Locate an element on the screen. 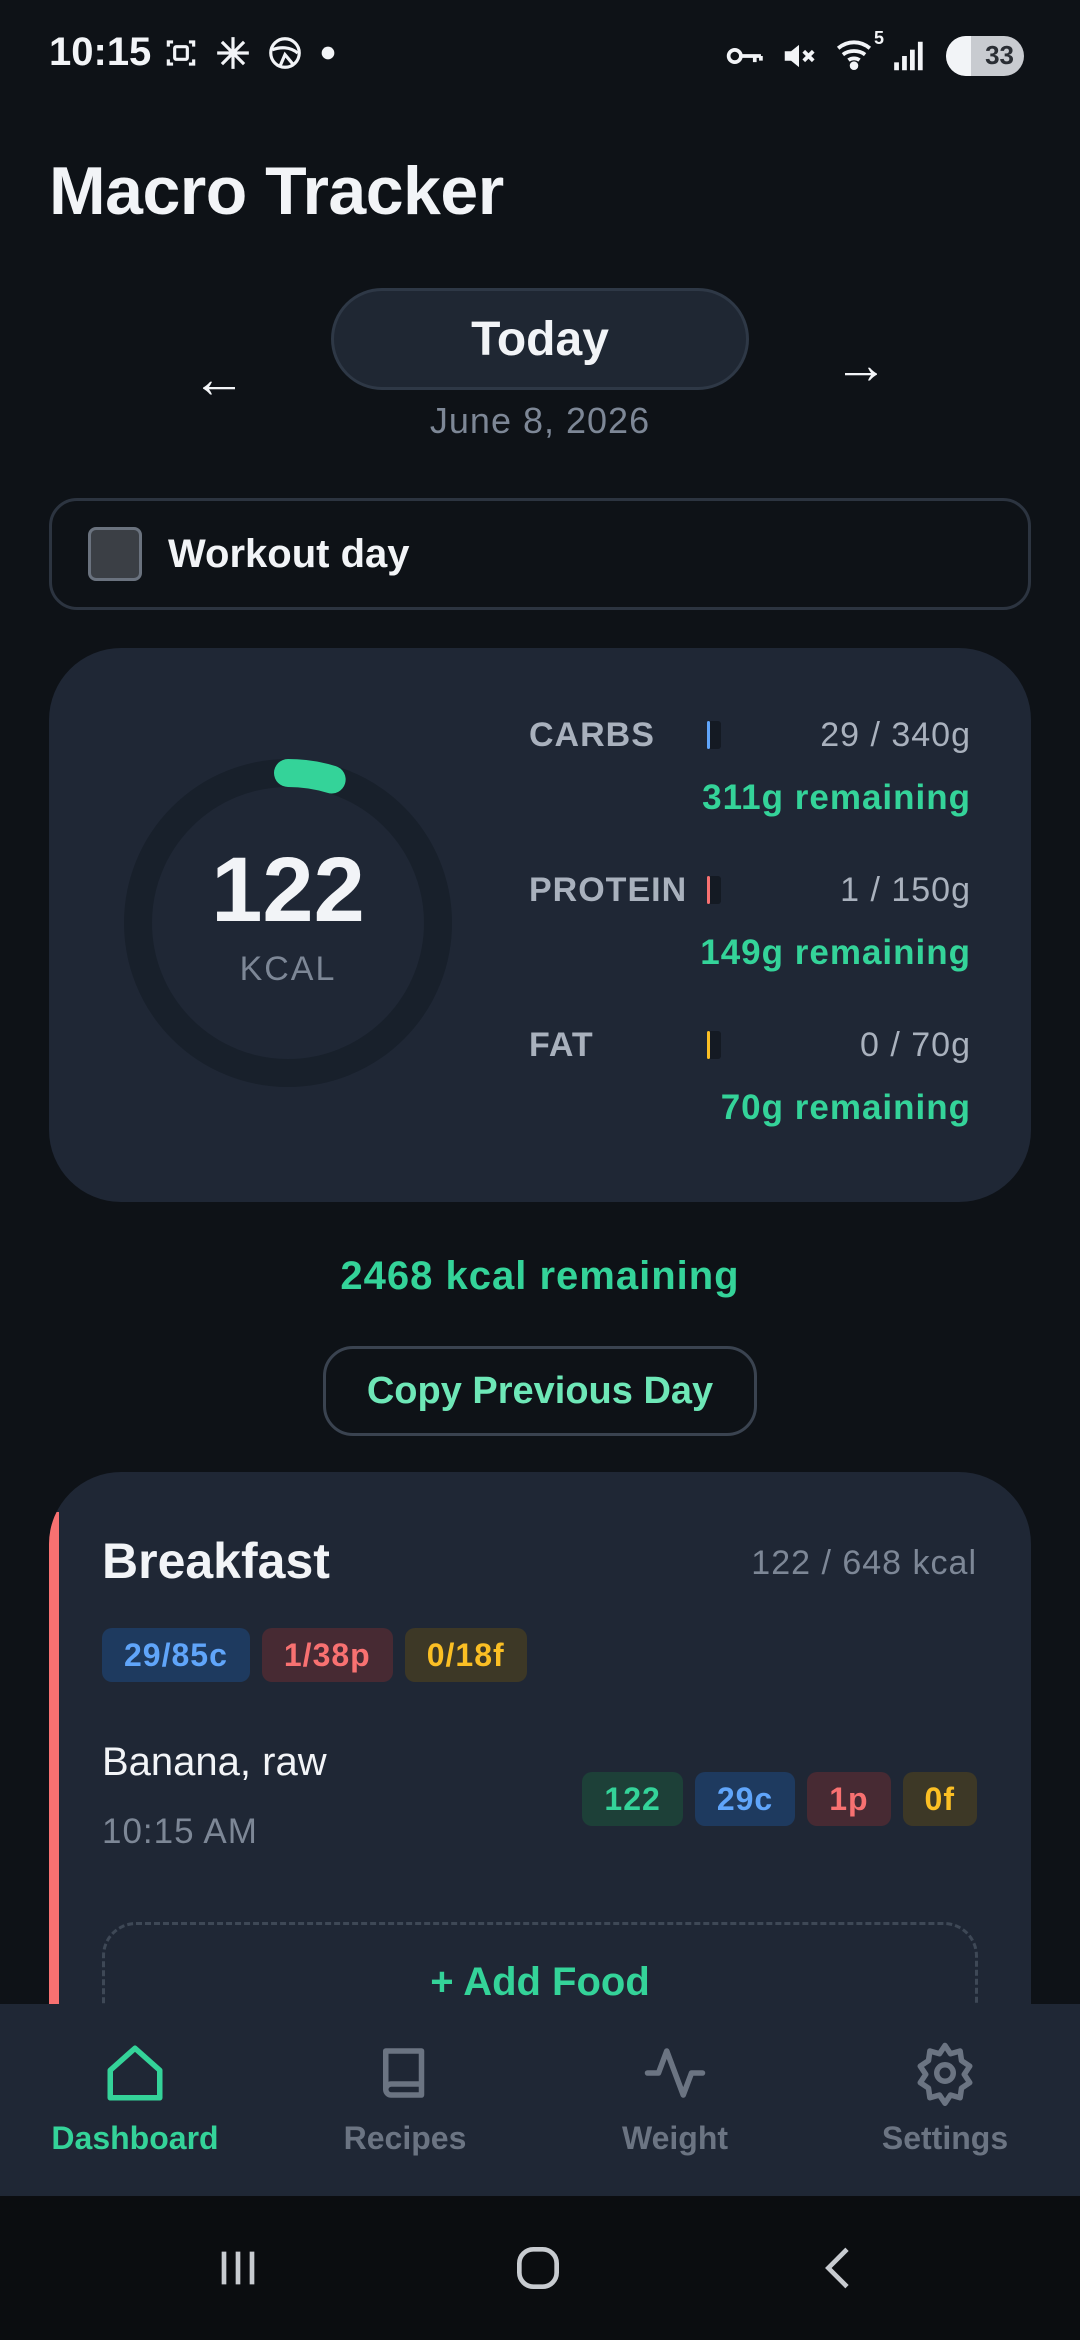 The height and width of the screenshot is (2340, 1080). meal-macro-chips: 29/85c 1/38p 0/18f is located at coordinates (314, 1655).